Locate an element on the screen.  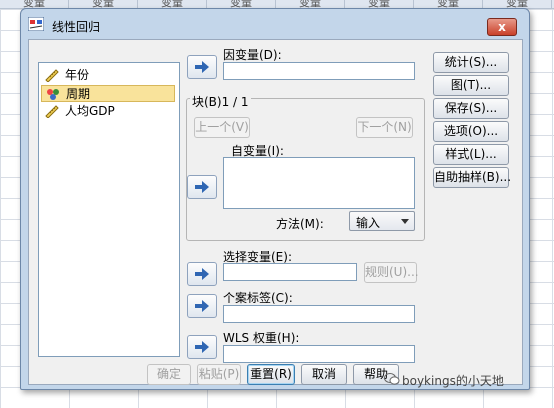
variable-item-period: 周期 is located at coordinates (108, 93).